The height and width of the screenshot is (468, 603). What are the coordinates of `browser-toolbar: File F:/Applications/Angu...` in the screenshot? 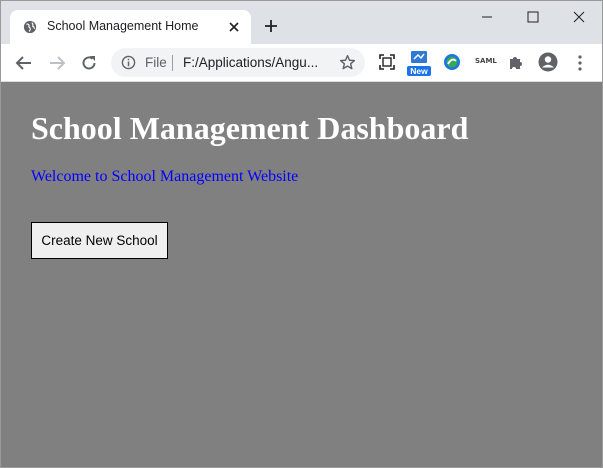 It's located at (301, 63).